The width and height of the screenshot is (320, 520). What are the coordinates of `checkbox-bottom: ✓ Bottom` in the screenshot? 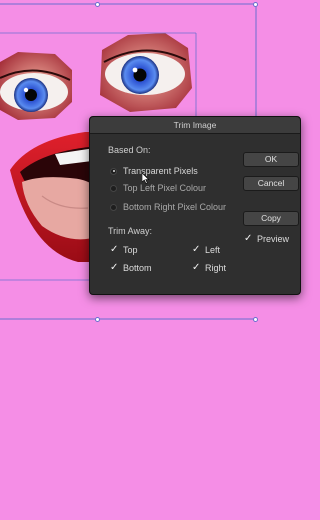 It's located at (131, 268).